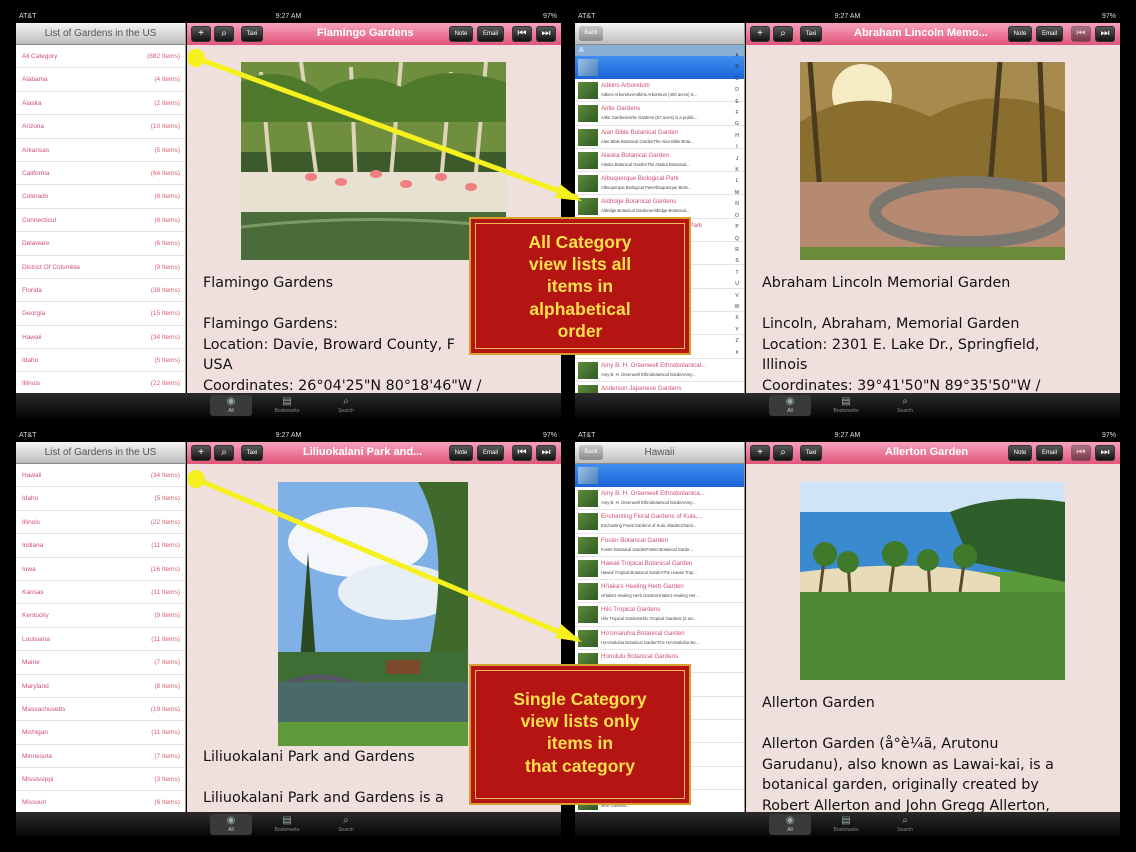 This screenshot has width=1136, height=852. Describe the element at coordinates (737, 102) in the screenshot. I see `index-letter: E` at that location.